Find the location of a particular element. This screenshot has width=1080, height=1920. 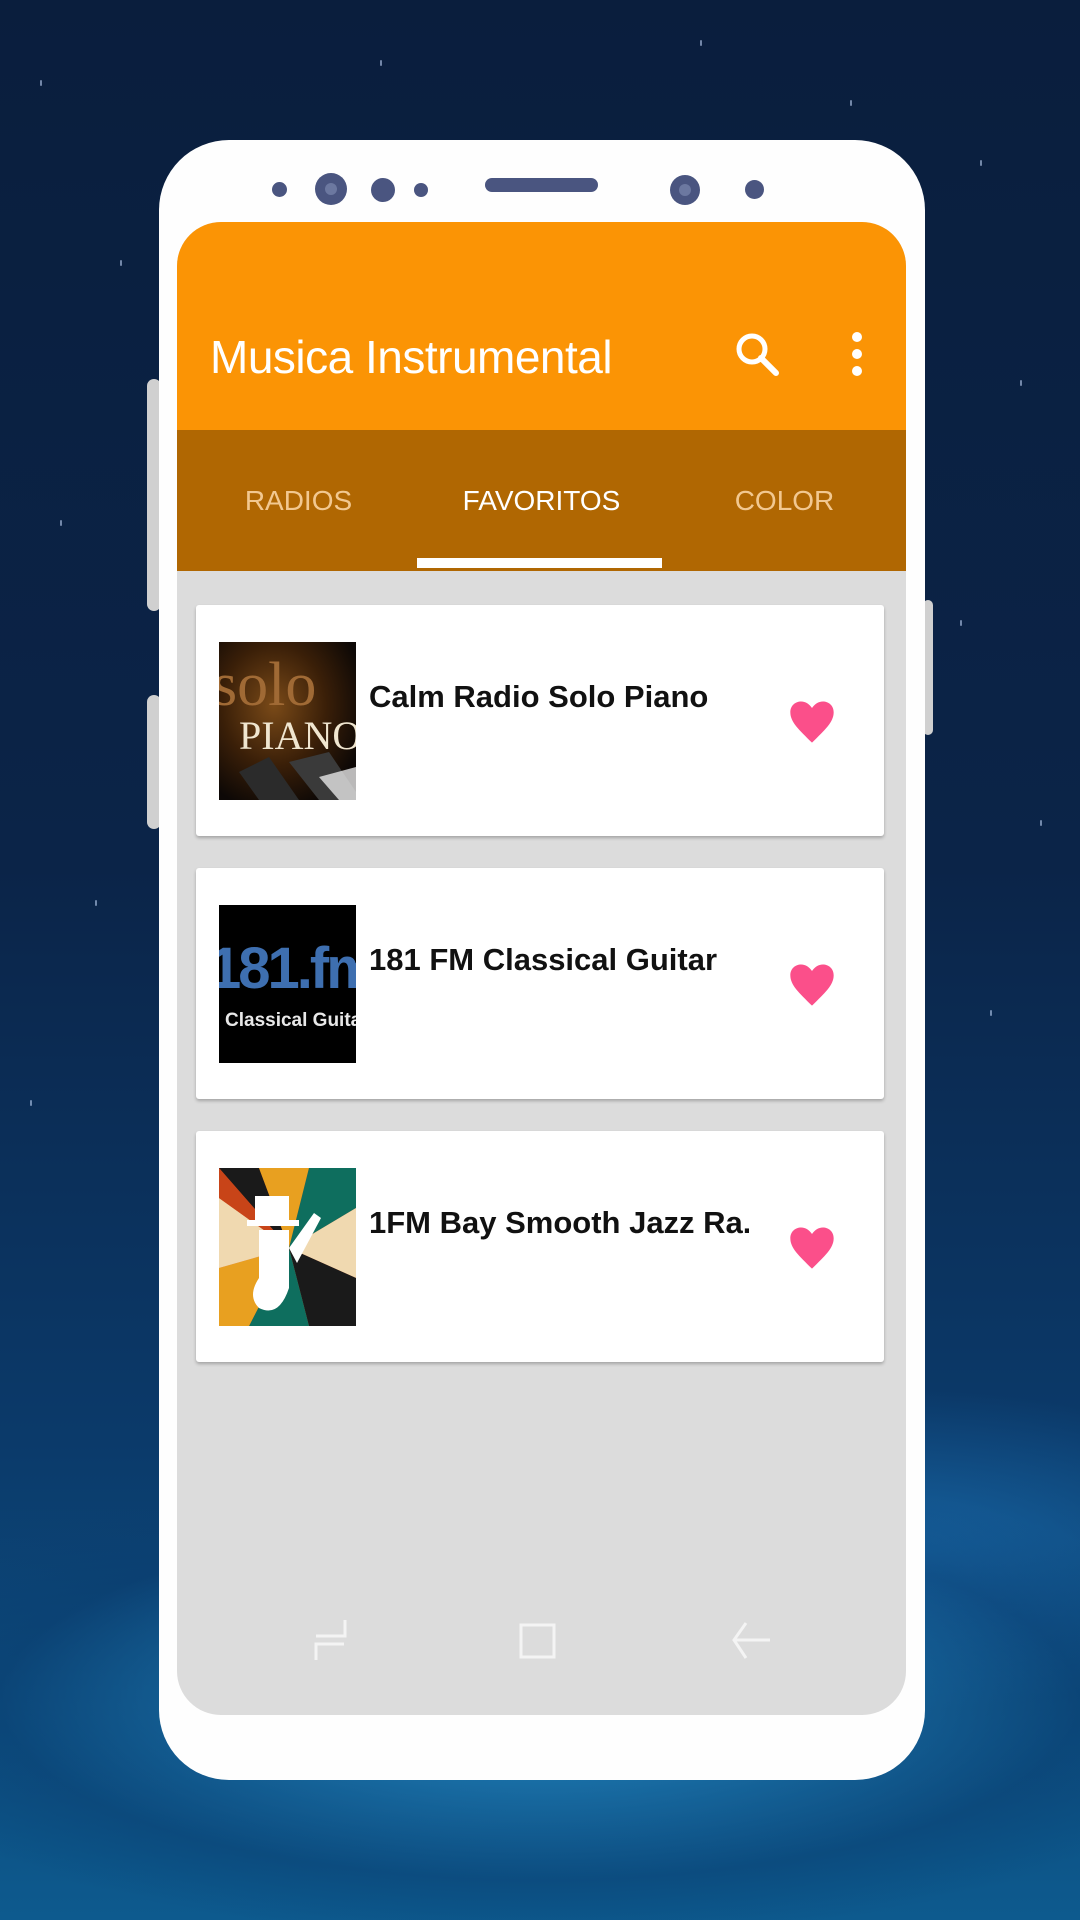

app-title: Musica Instrumental is located at coordinates (411, 357).